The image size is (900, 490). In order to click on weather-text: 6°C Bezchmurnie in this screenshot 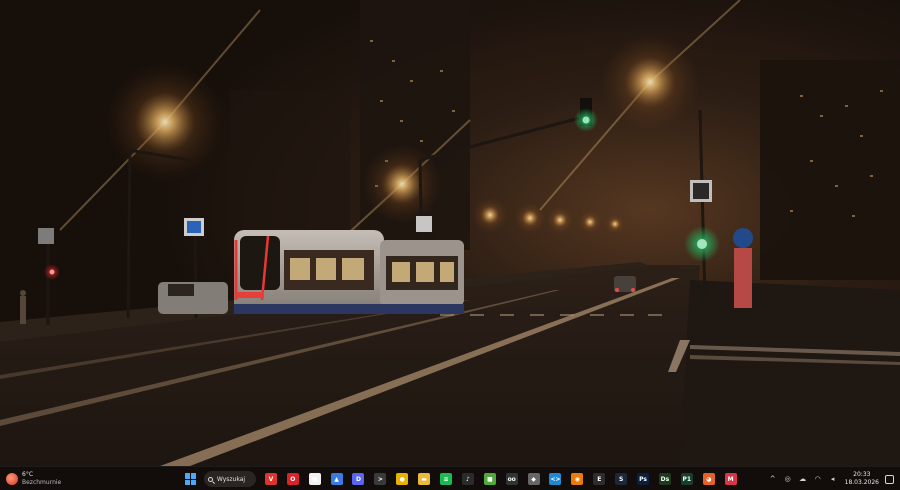, I will do `click(41, 479)`.